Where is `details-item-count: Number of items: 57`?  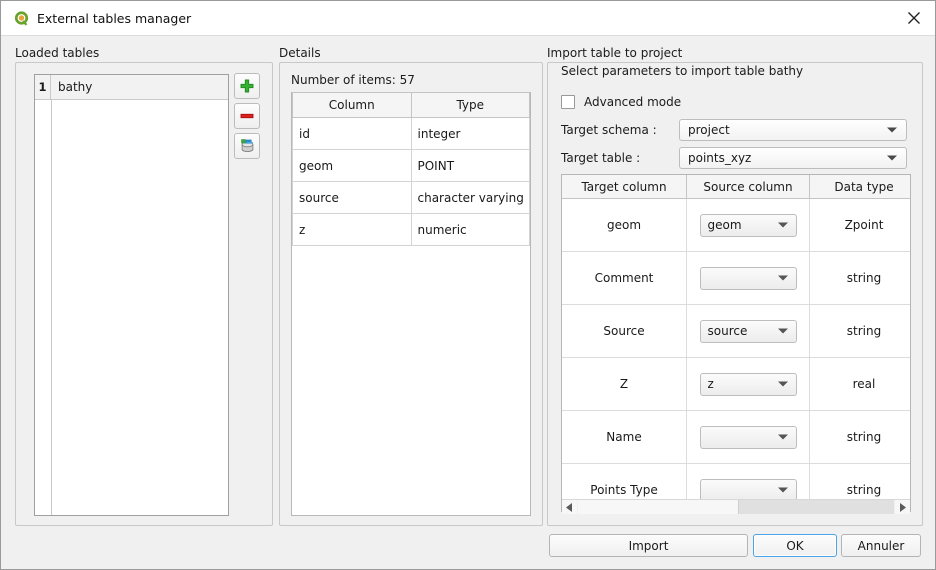
details-item-count: Number of items: 57 is located at coordinates (353, 80).